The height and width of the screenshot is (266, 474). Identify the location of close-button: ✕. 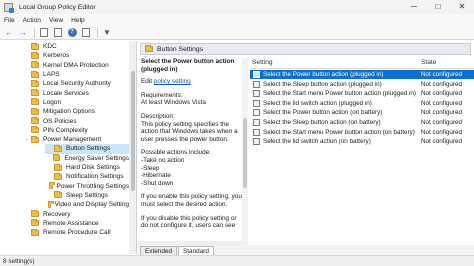
(462, 7).